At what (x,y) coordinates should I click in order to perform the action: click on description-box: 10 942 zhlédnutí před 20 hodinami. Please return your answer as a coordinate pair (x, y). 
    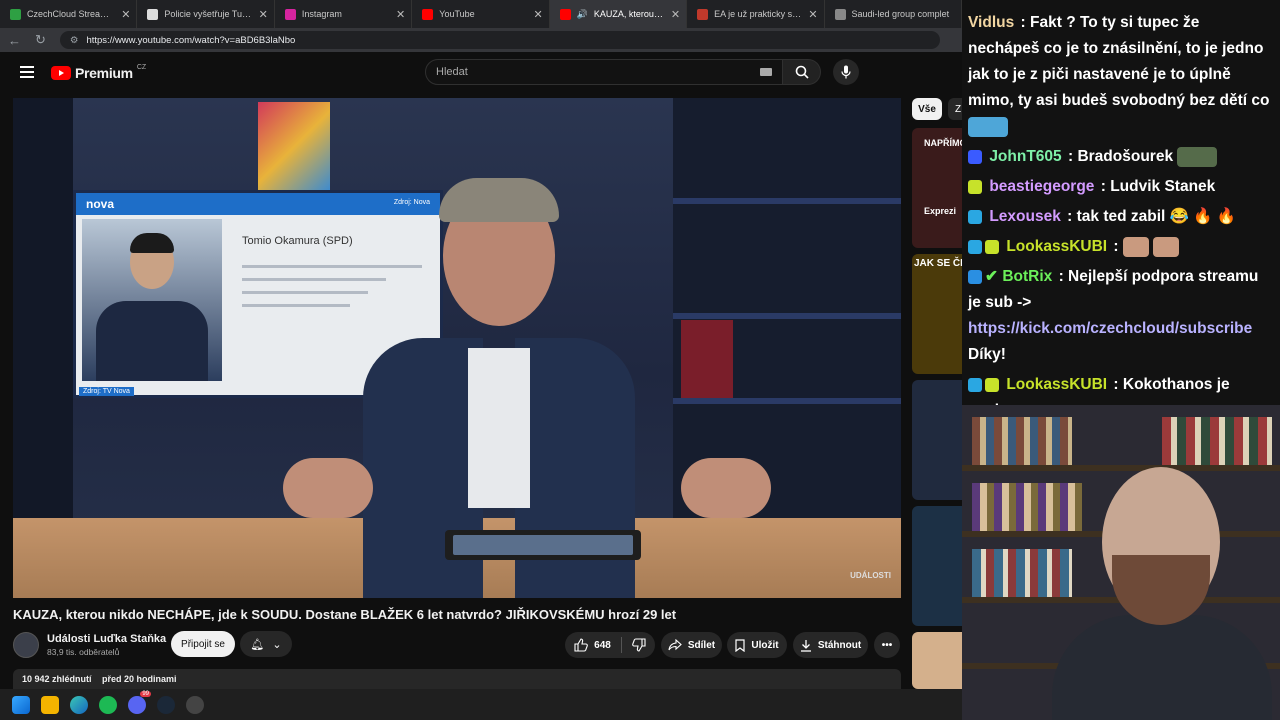
    Looking at the image, I should click on (457, 679).